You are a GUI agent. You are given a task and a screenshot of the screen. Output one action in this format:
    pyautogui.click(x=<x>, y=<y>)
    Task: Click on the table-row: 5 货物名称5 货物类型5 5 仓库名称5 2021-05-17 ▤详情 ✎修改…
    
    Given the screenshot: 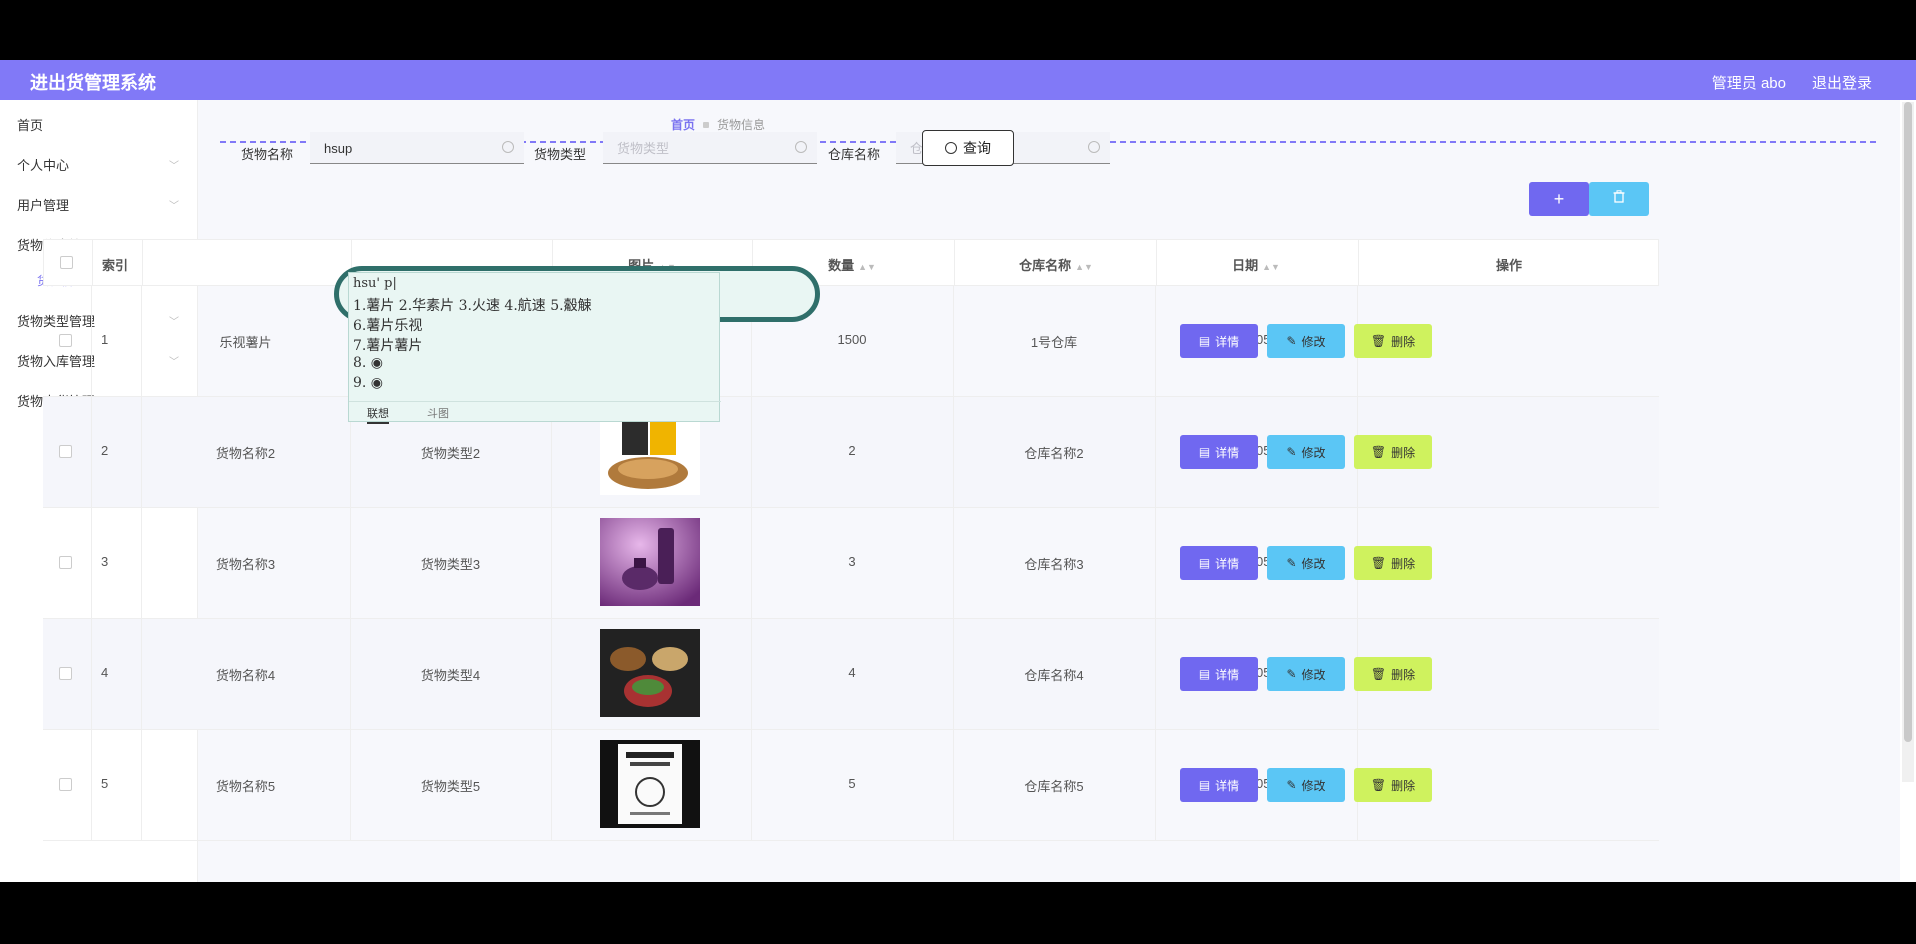 What is the action you would take?
    pyautogui.click(x=851, y=785)
    